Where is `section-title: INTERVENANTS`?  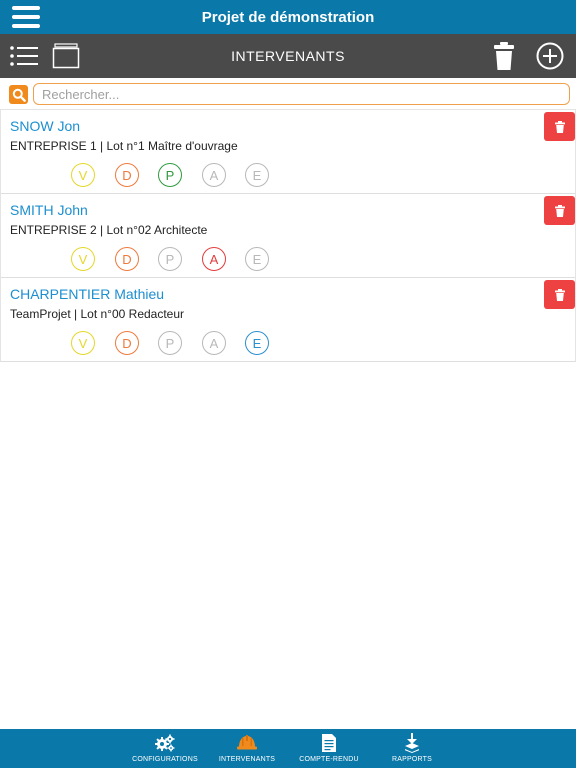 section-title: INTERVENANTS is located at coordinates (288, 56).